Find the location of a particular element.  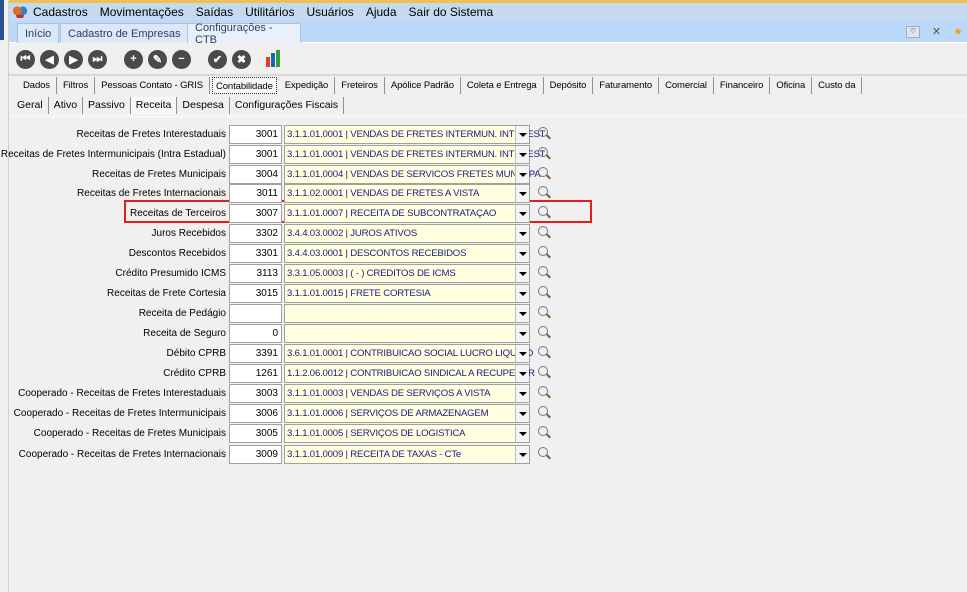

main-tab-ap-lice-padr-o: Apólice Padrão is located at coordinates (423, 85).